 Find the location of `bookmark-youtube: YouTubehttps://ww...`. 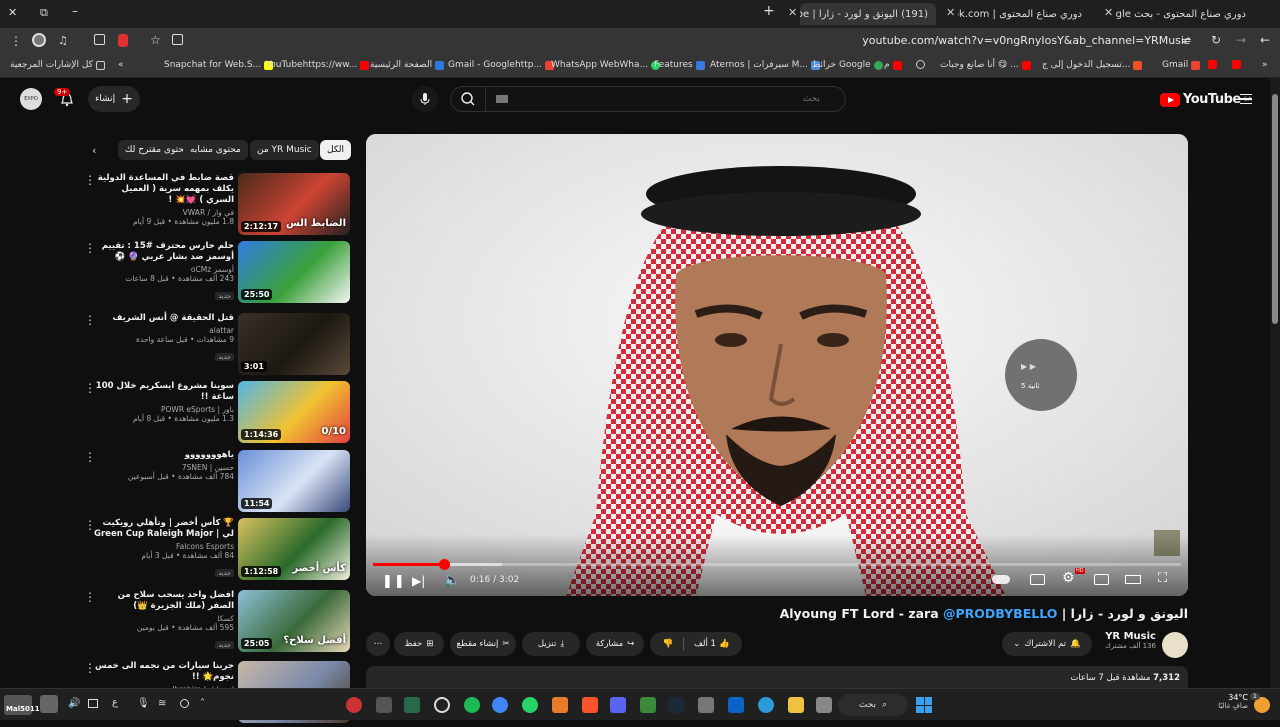

bookmark-youtube: YouTubehttps://ww... is located at coordinates (318, 65).